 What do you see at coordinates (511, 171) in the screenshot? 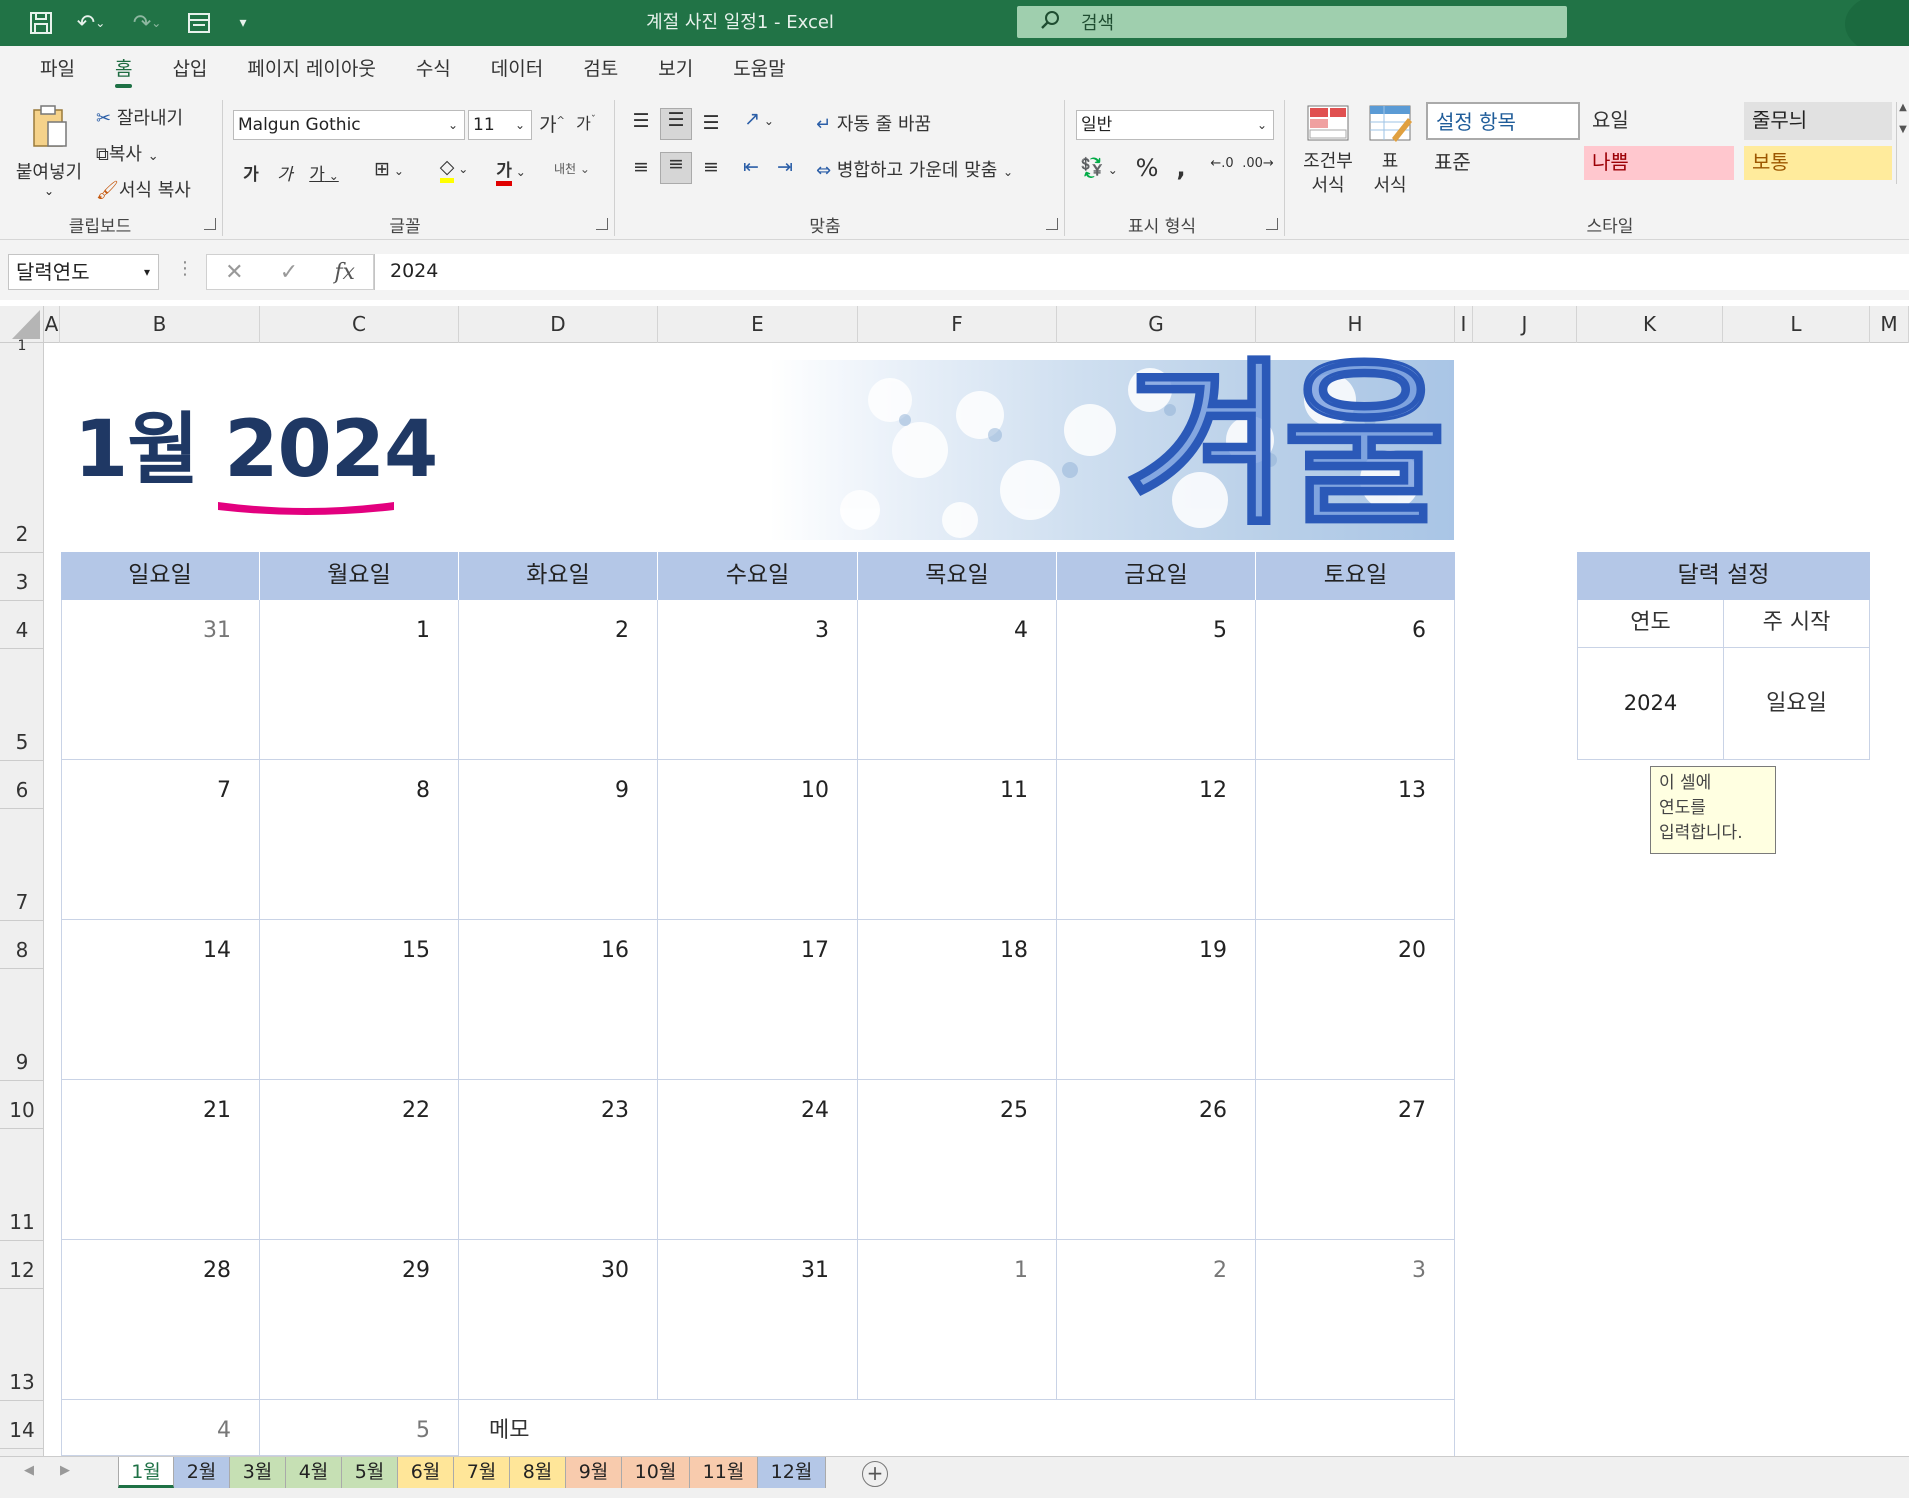
I see `font-color-button: 가 ⌄` at bounding box center [511, 171].